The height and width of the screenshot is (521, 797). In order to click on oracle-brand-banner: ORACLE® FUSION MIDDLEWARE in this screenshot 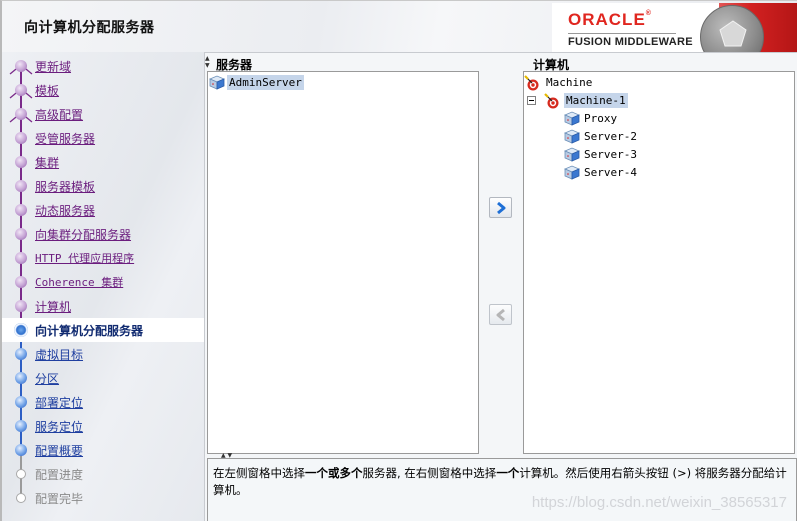, I will do `click(674, 36)`.